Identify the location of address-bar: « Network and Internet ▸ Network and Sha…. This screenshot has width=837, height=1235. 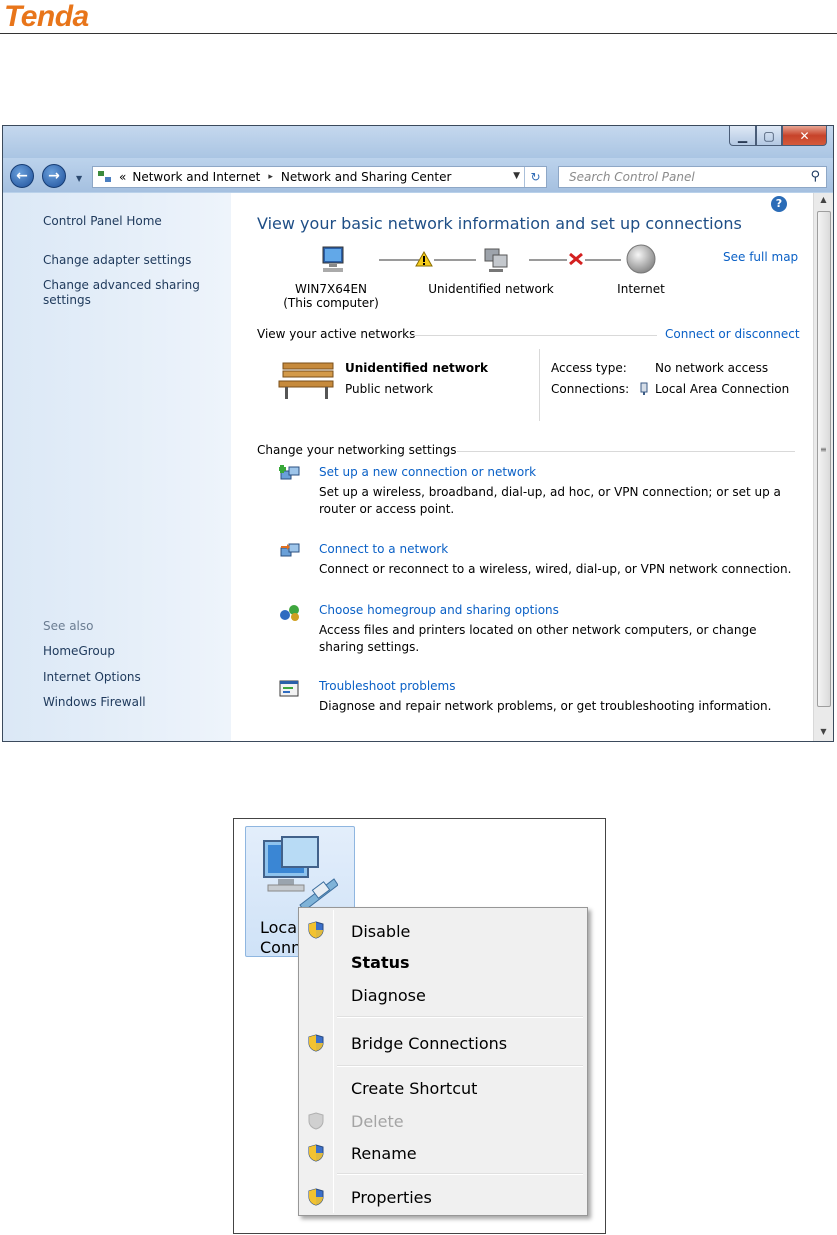
(319, 177).